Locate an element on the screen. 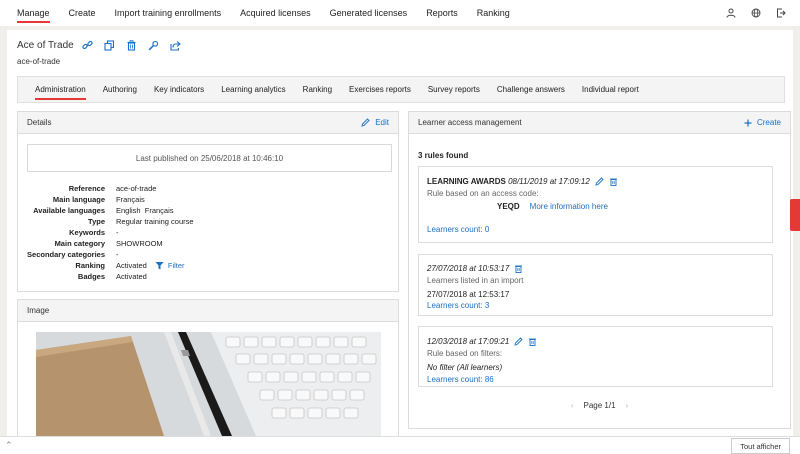  copy-icon is located at coordinates (110, 45).